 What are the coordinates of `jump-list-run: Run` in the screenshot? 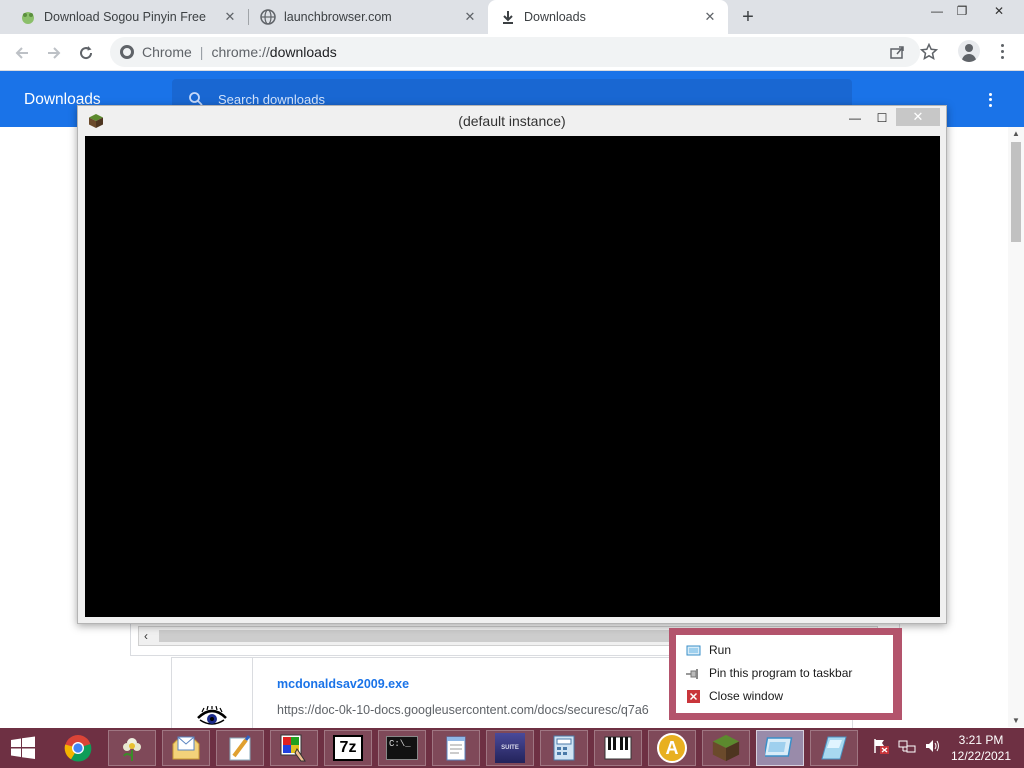 It's located at (708, 650).